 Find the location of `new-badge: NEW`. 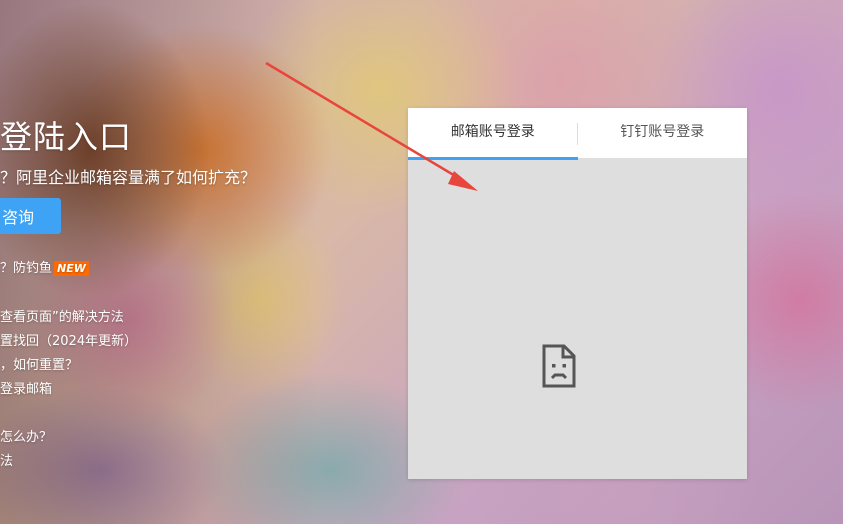

new-badge: NEW is located at coordinates (71, 268).